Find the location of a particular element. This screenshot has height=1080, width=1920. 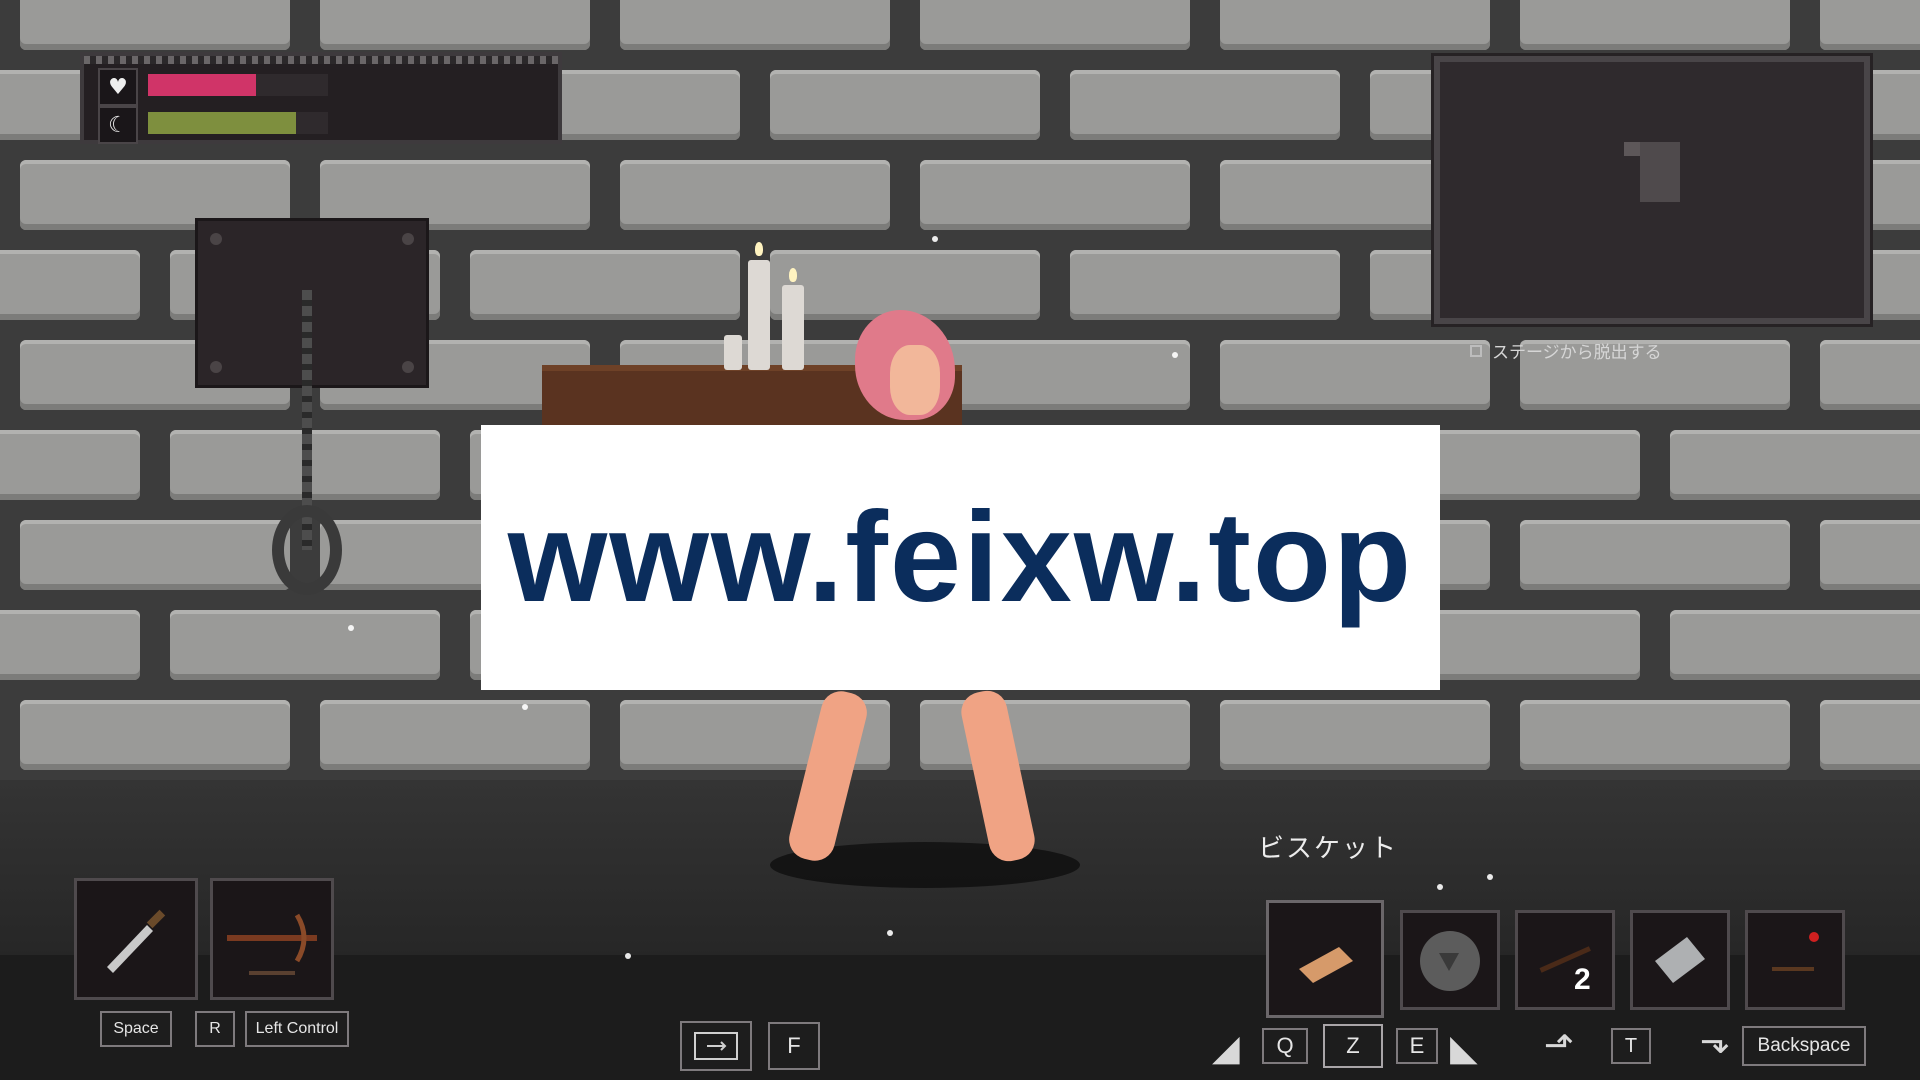

escape-label: ステージから脱出する is located at coordinates (1577, 353).